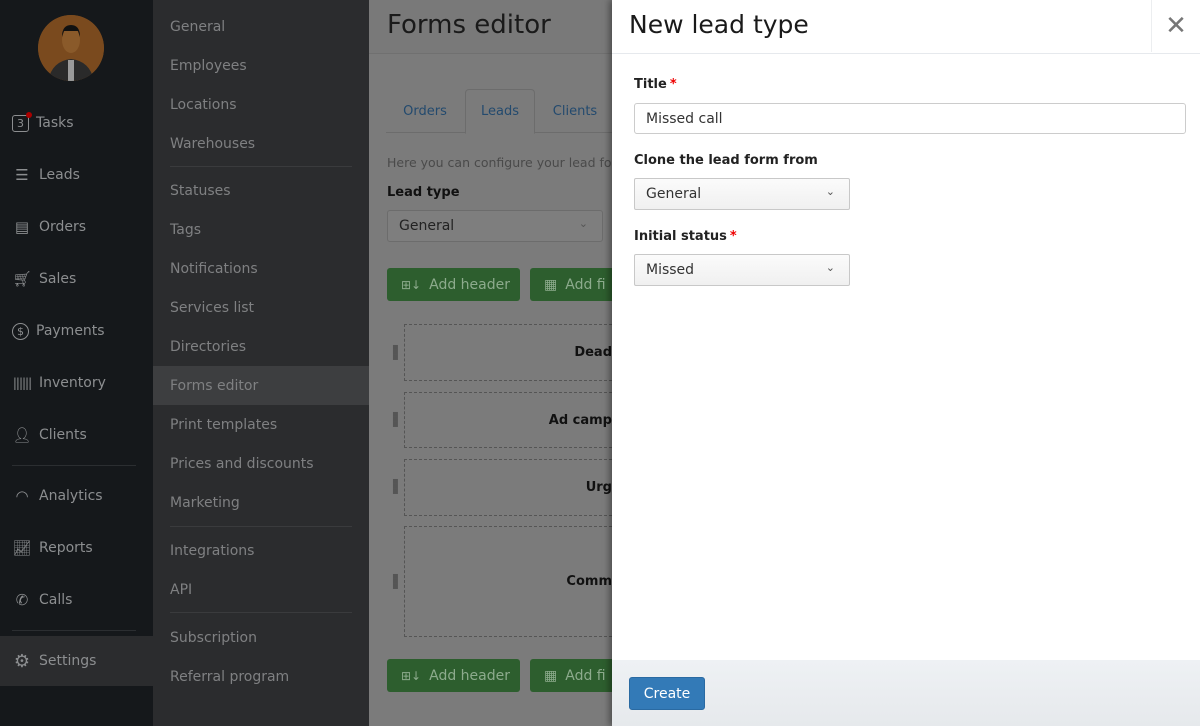 Image resolution: width=1200 pixels, height=726 pixels. I want to click on submenu-item-warehouses: Warehouses, so click(261, 143).